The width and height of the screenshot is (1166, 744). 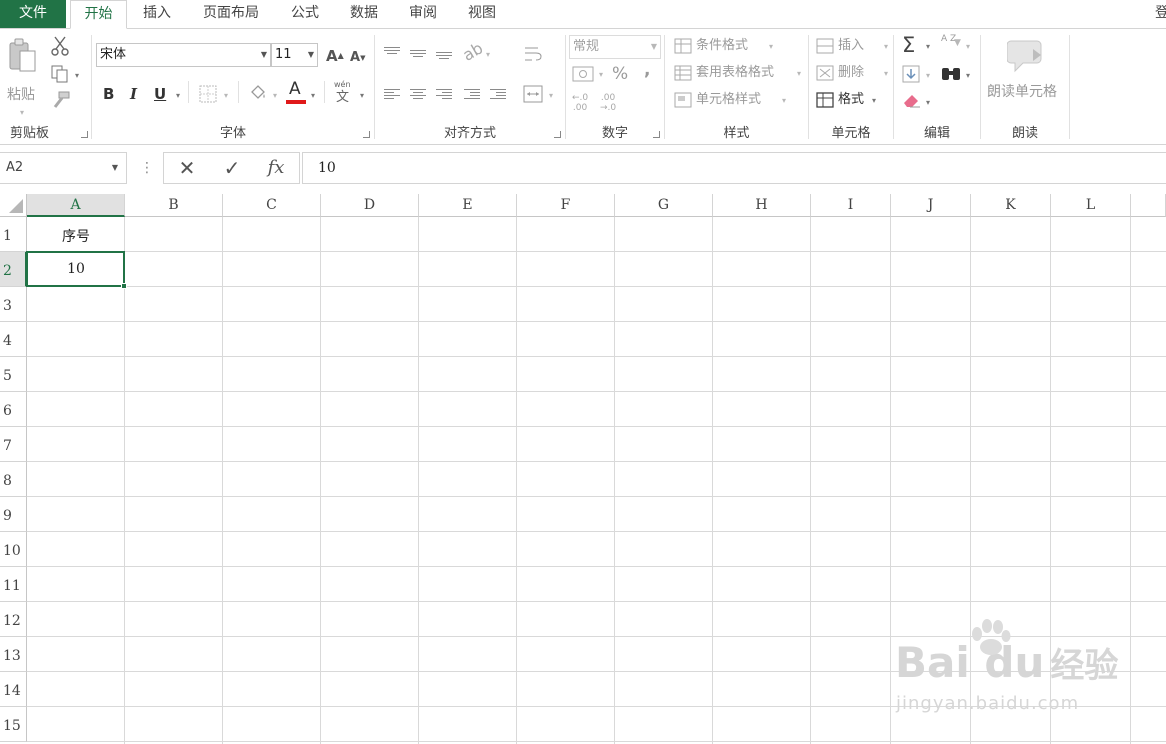 I want to click on number-format-select: 常规 ▼, so click(x=615, y=47).